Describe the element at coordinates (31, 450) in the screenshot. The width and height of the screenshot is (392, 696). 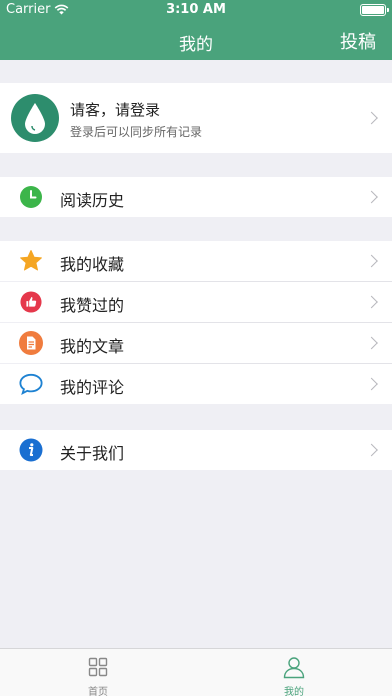
I see `info-icon` at that location.